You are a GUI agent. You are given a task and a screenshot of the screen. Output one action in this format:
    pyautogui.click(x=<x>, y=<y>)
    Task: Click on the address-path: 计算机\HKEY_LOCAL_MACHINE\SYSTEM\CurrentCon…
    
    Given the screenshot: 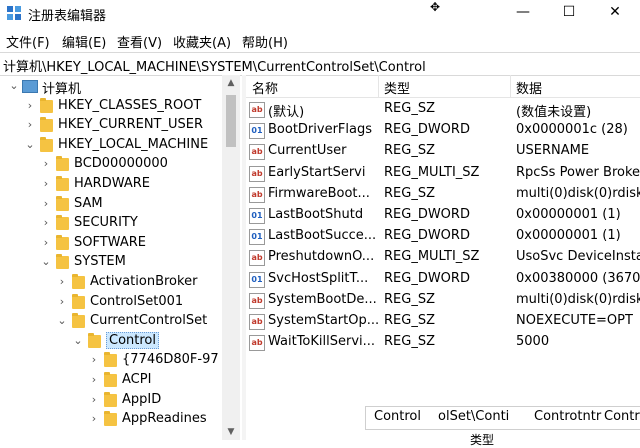 What is the action you would take?
    pyautogui.click(x=214, y=65)
    